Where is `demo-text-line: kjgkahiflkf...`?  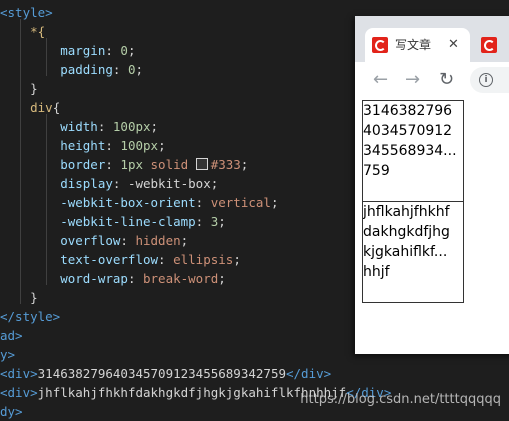 demo-text-line: kjgkahiflkf... is located at coordinates (405, 252).